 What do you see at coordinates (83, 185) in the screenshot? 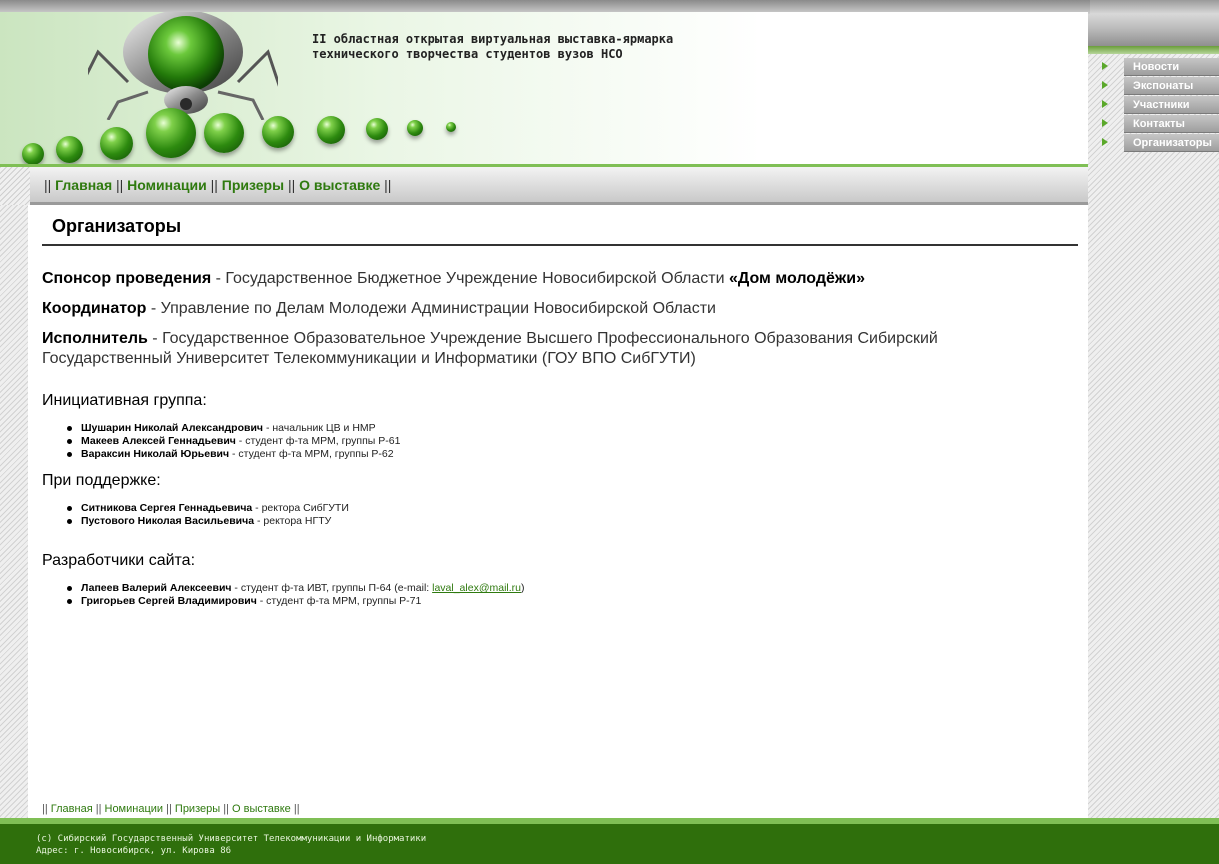
I see `nav-link-home: Главная` at bounding box center [83, 185].